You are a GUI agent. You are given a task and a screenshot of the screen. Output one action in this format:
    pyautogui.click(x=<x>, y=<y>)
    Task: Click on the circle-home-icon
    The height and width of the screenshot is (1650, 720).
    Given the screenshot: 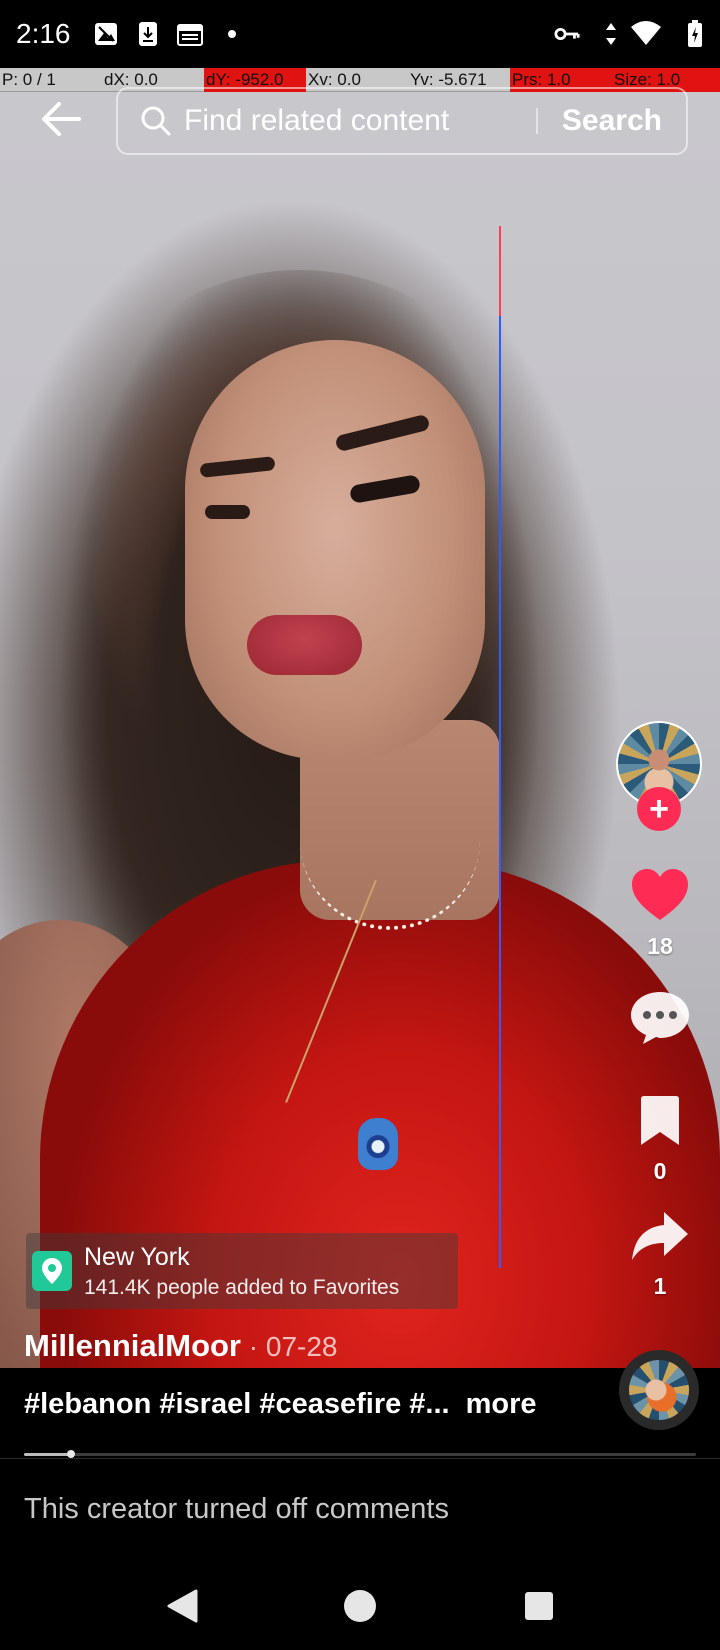 What is the action you would take?
    pyautogui.click(x=360, y=1608)
    